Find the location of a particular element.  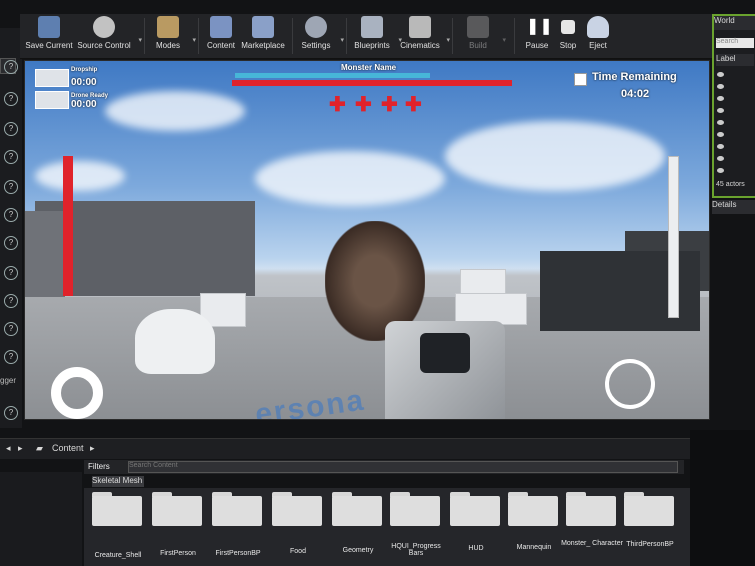

eject-button: Eject is located at coordinates (598, 33).